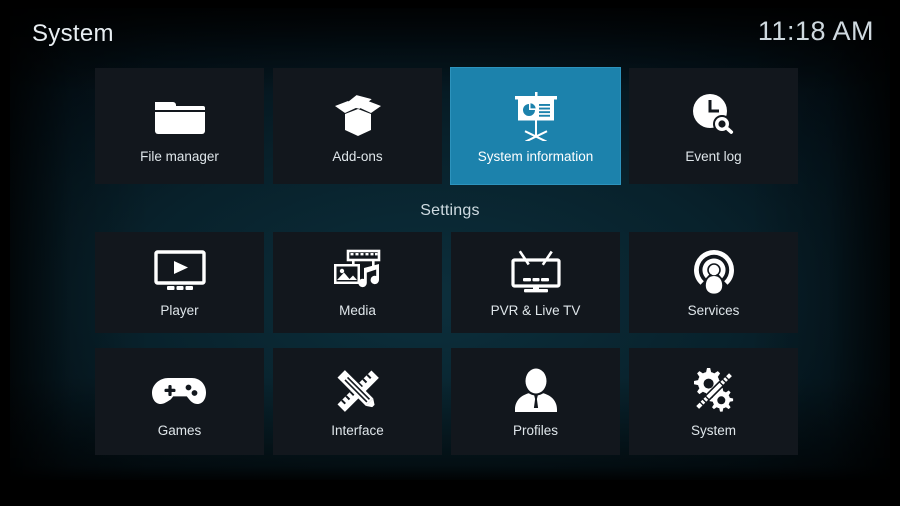  What do you see at coordinates (358, 391) in the screenshot?
I see `pencil-ruler-icon` at bounding box center [358, 391].